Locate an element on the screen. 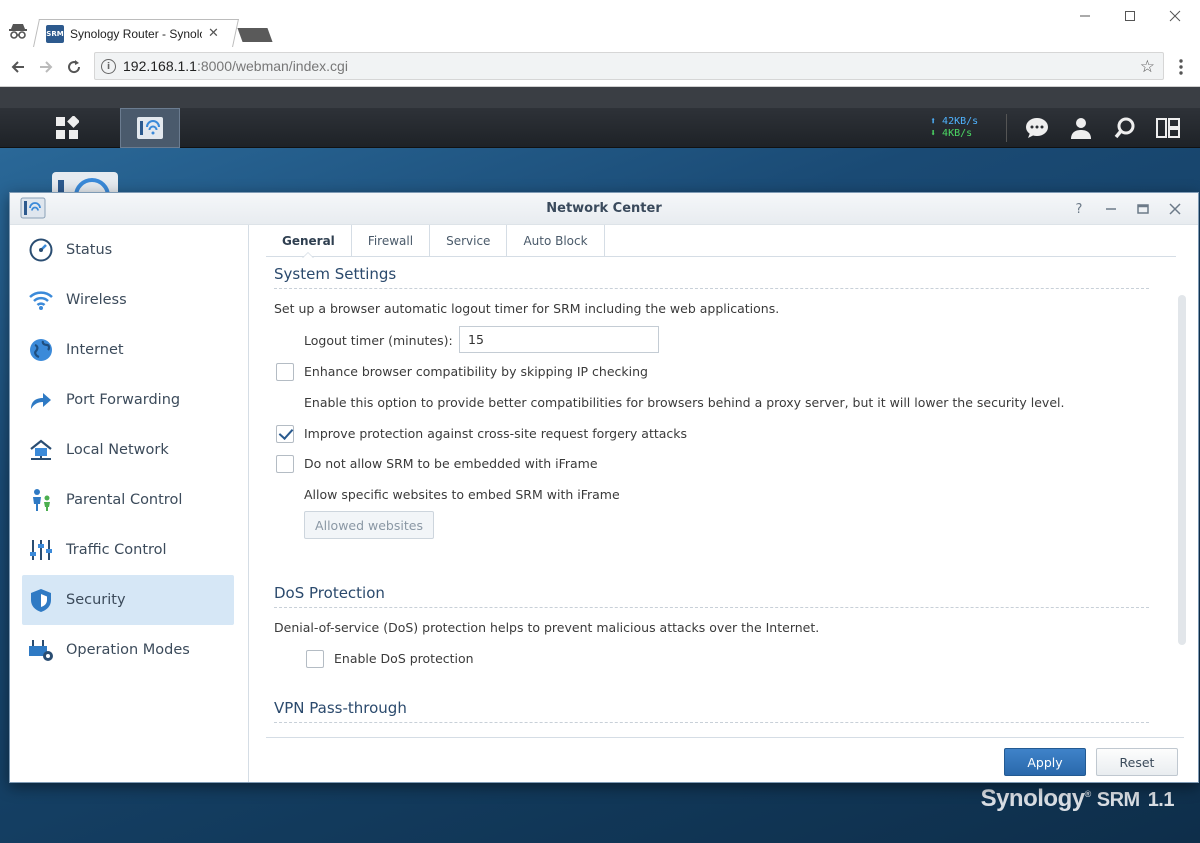 The image size is (1200, 843). download-rate: 4KB/s is located at coordinates (957, 133).